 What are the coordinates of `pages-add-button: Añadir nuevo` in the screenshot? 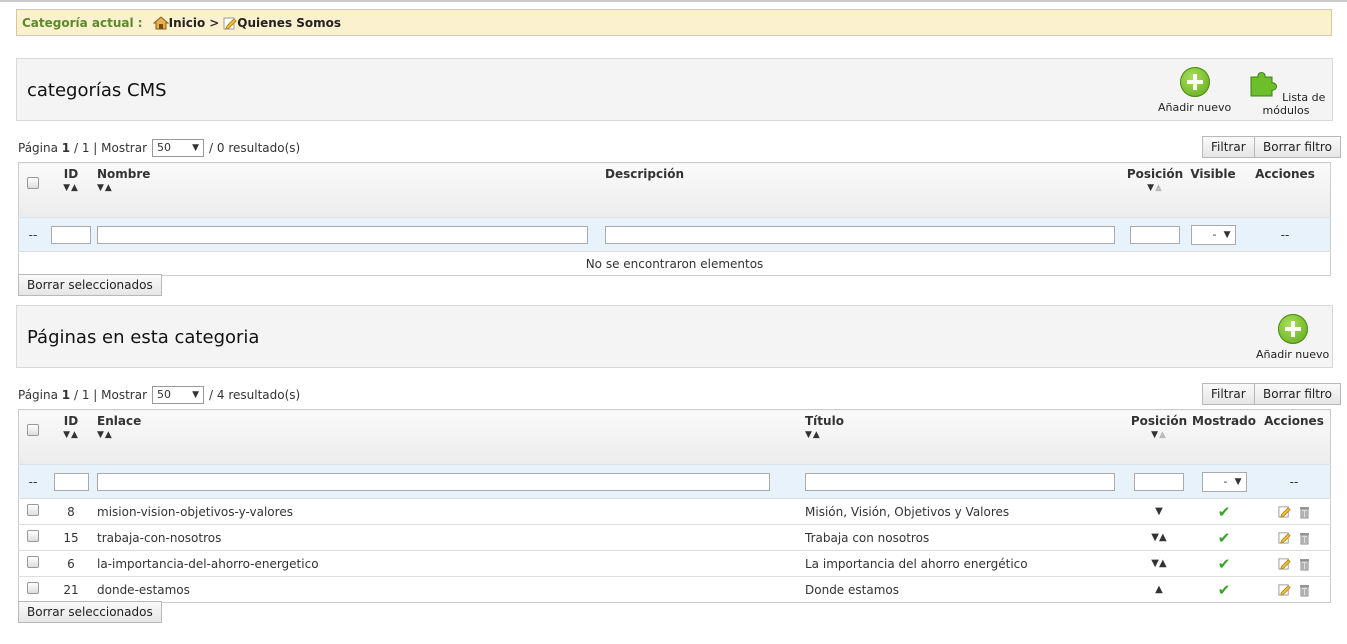 It's located at (1292, 337).